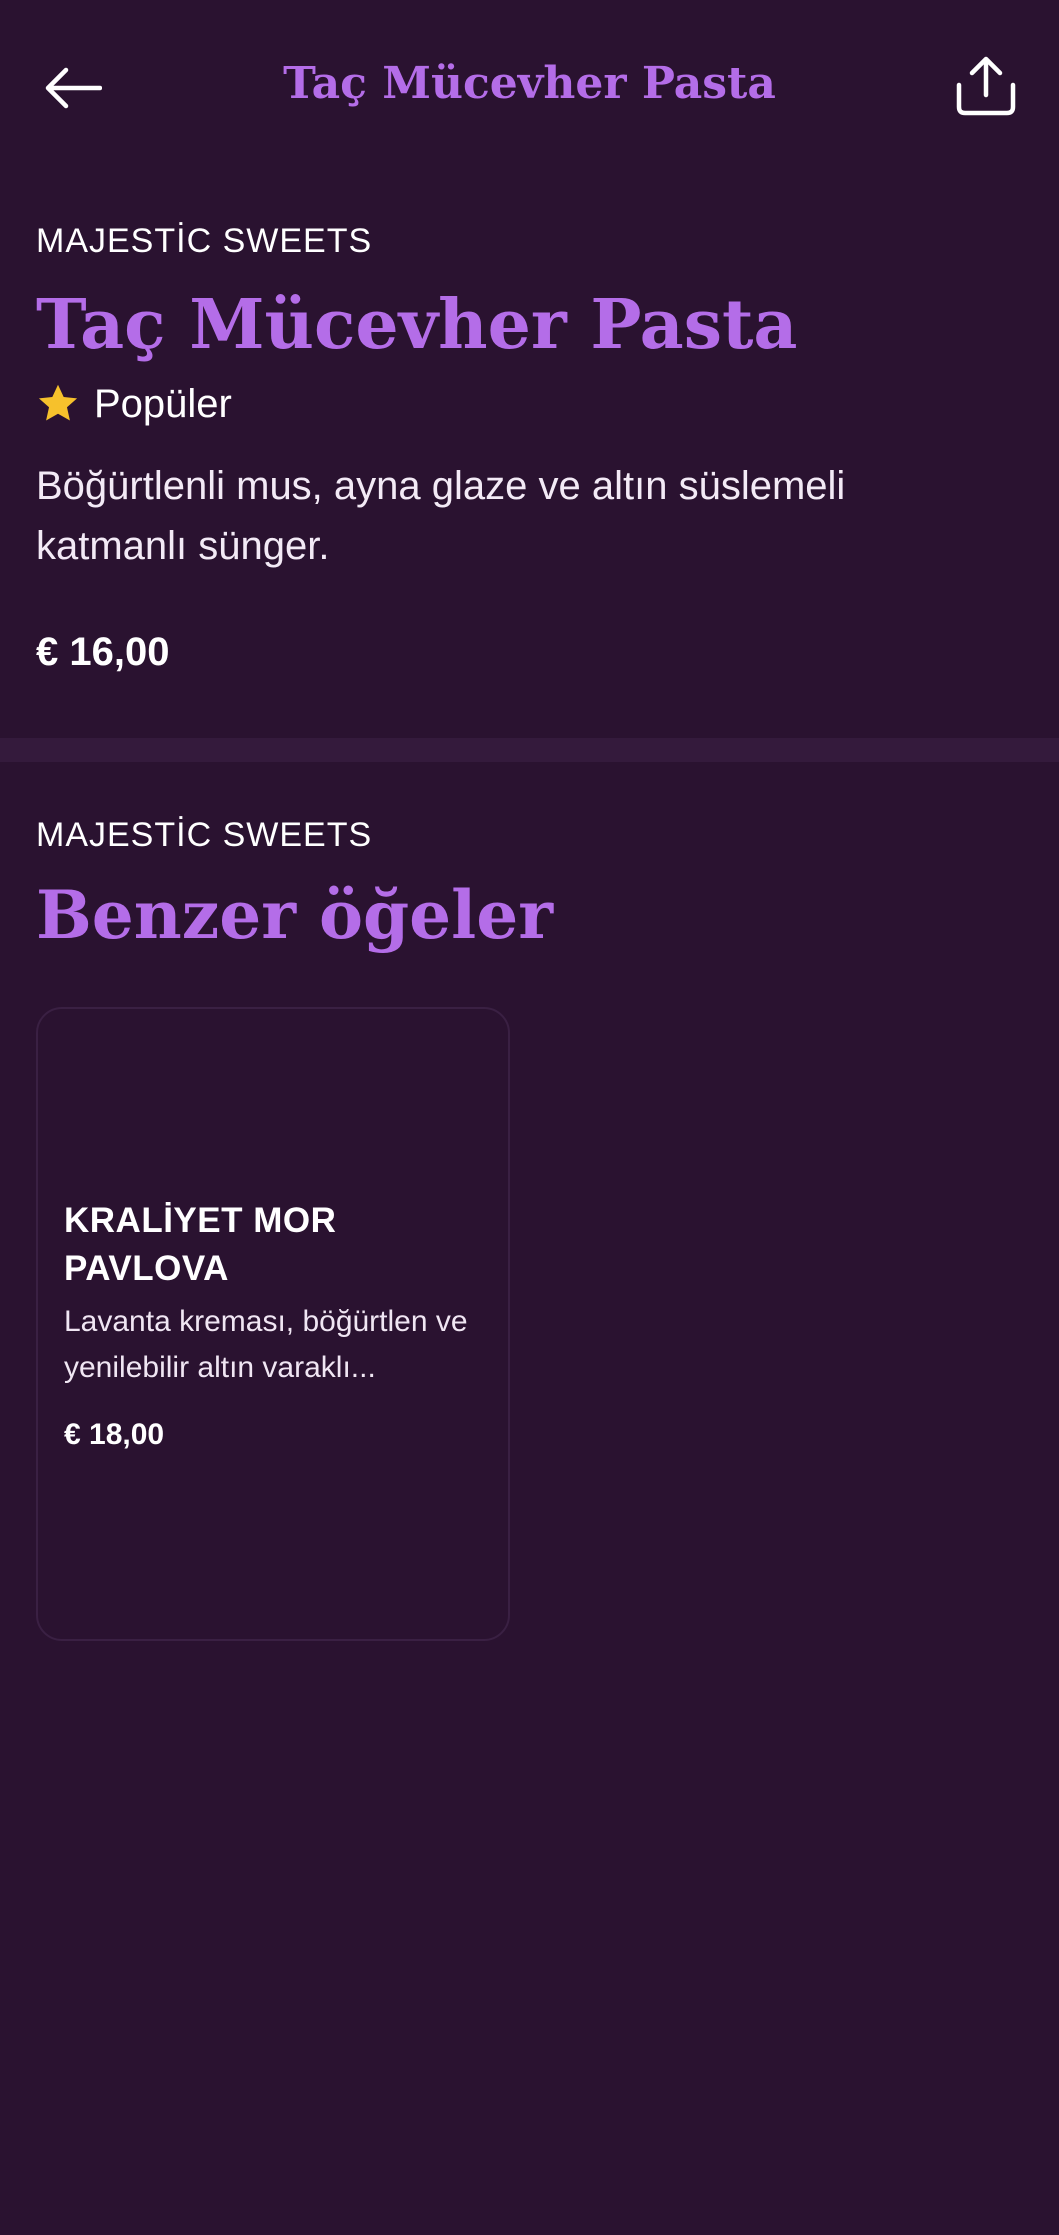 The width and height of the screenshot is (1059, 2235). What do you see at coordinates (417, 325) in the screenshot?
I see `product-title: Taç Mücevher Pasta` at bounding box center [417, 325].